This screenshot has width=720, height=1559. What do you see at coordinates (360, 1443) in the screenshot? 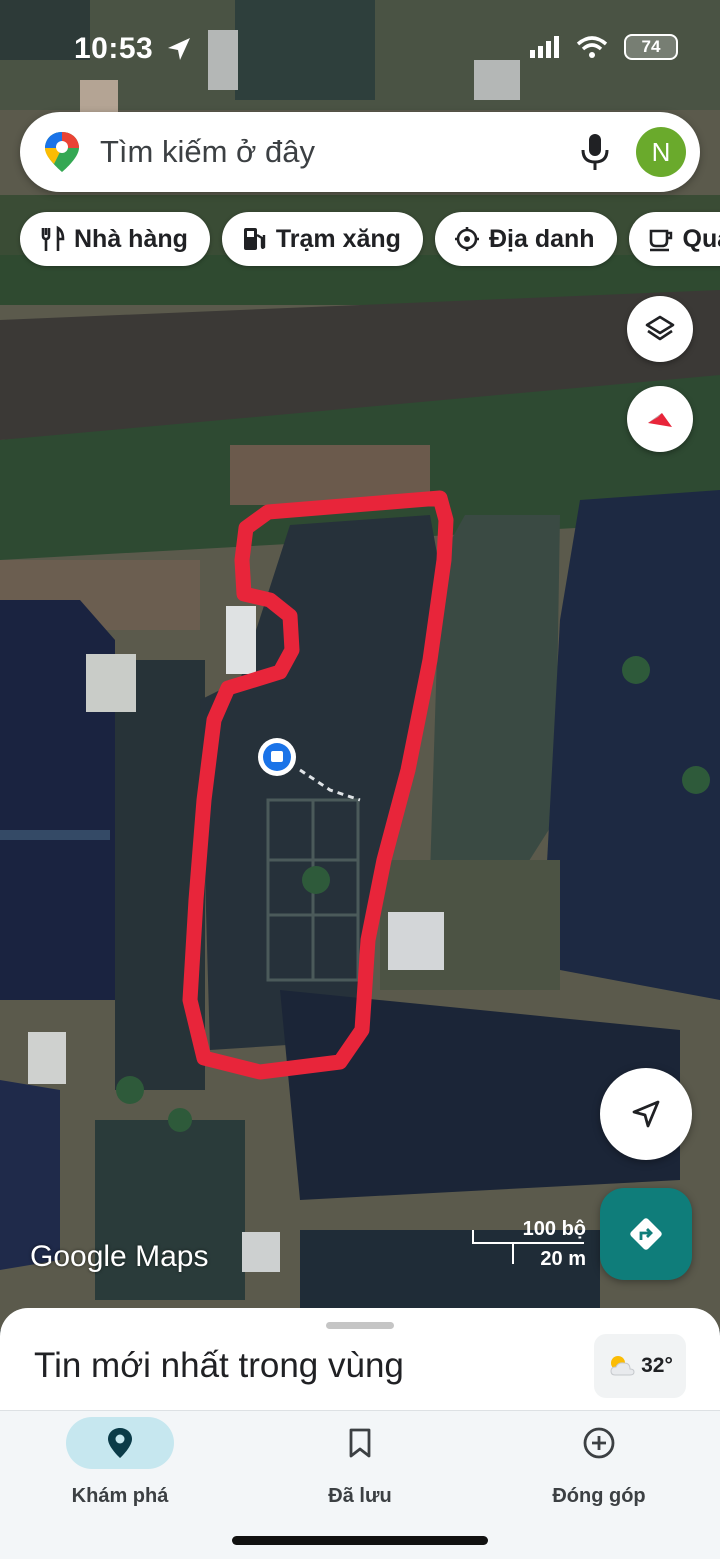
I see `bookmark-icon` at bounding box center [360, 1443].